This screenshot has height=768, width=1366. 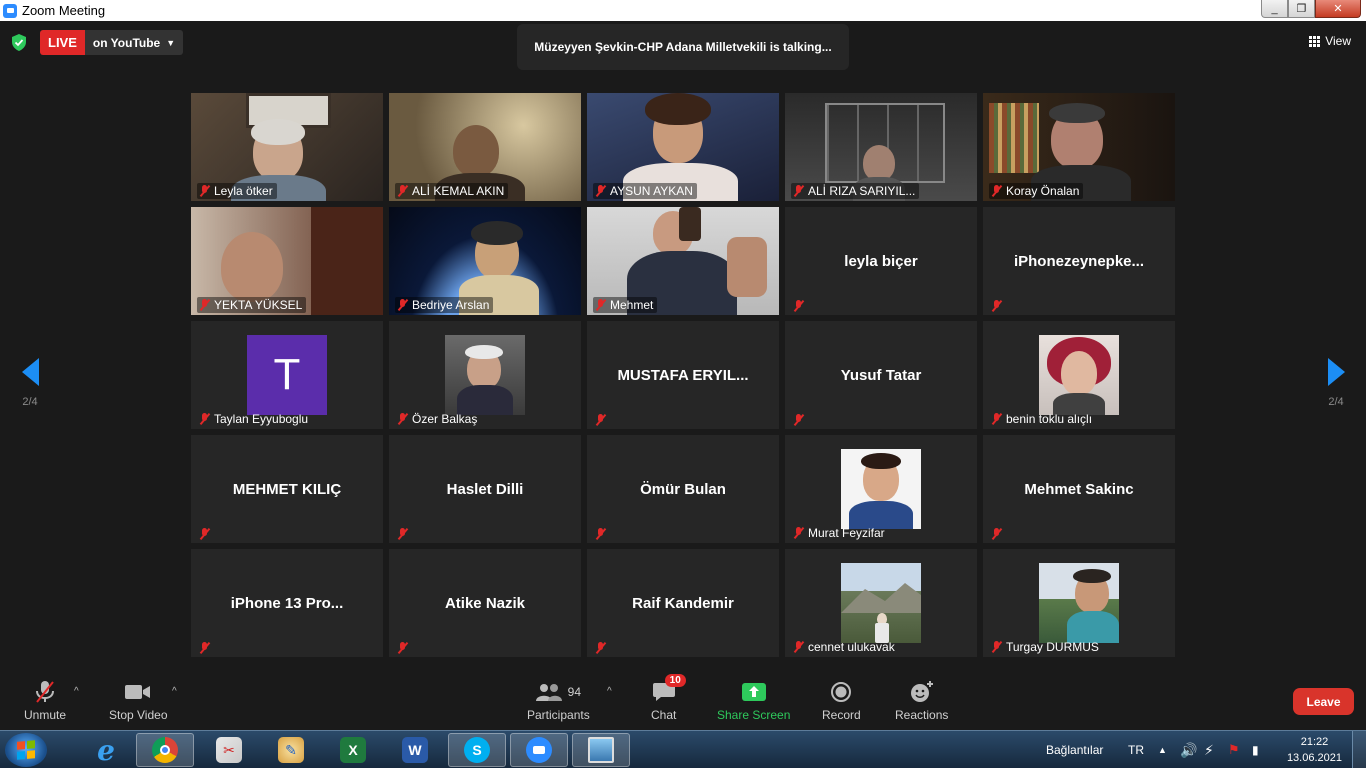 What do you see at coordinates (287, 147) in the screenshot?
I see `video-tile: Leyla ötker` at bounding box center [287, 147].